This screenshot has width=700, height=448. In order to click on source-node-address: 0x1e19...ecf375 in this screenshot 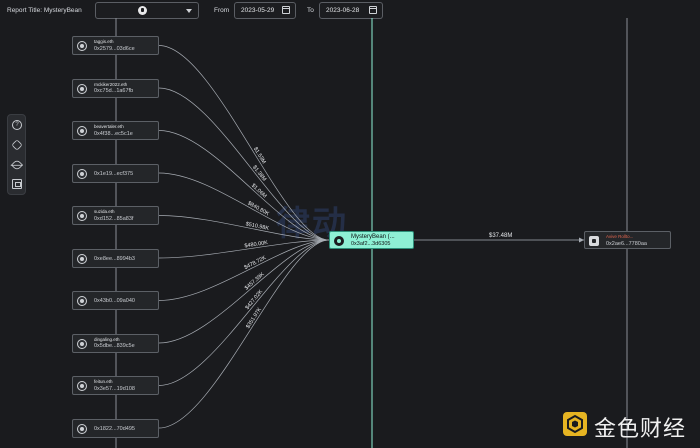, I will do `click(114, 173)`.